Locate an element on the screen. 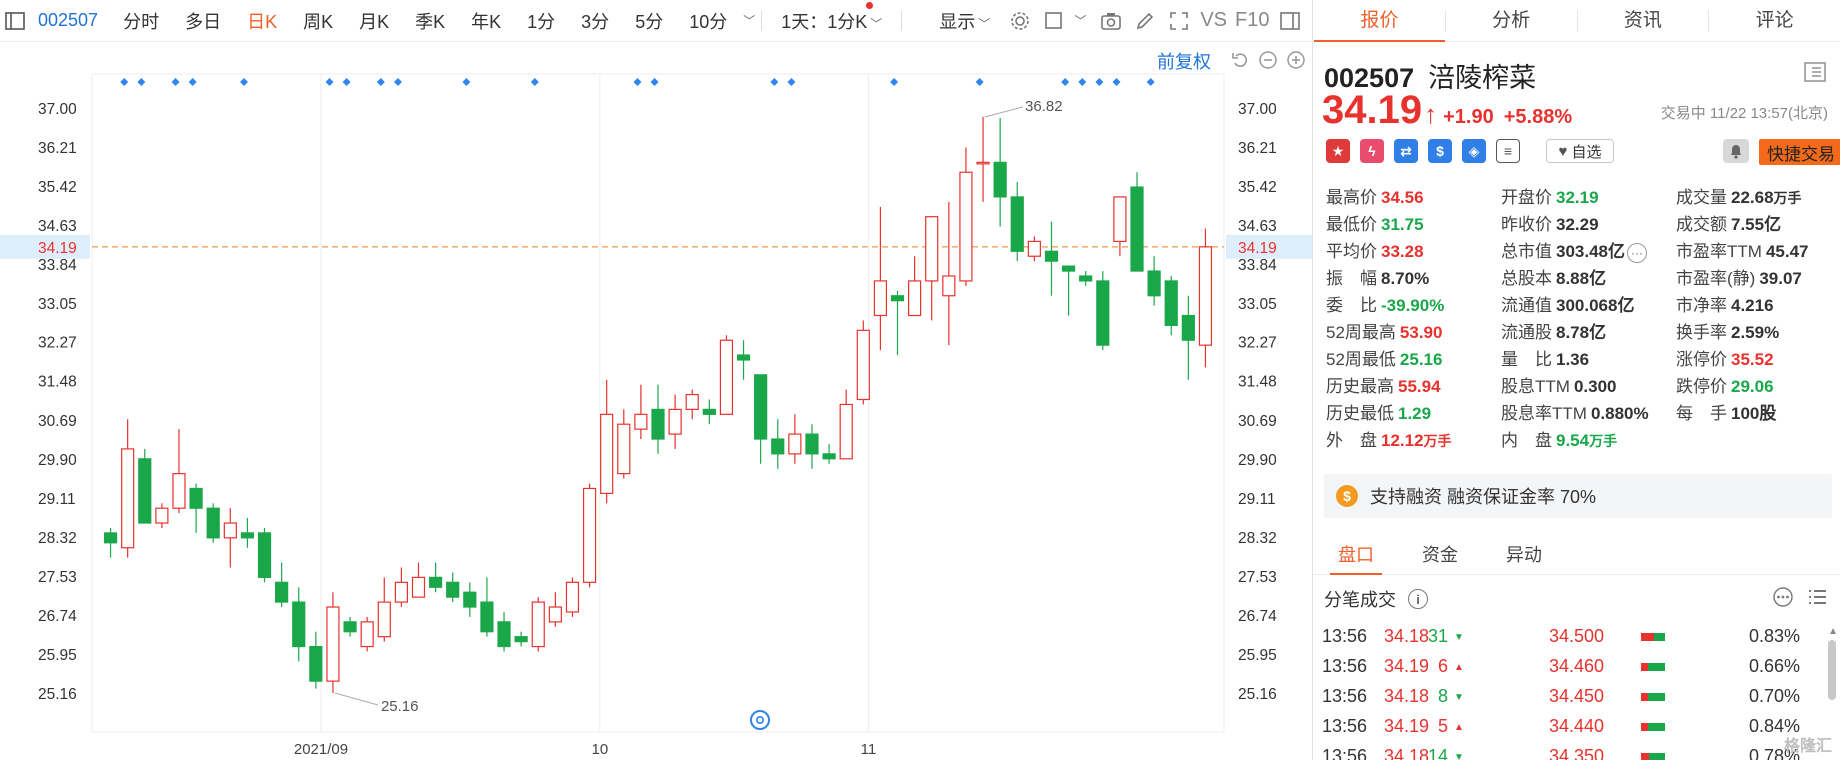 This screenshot has width=1840, height=760. vs-compare-button: VS is located at coordinates (1213, 20).